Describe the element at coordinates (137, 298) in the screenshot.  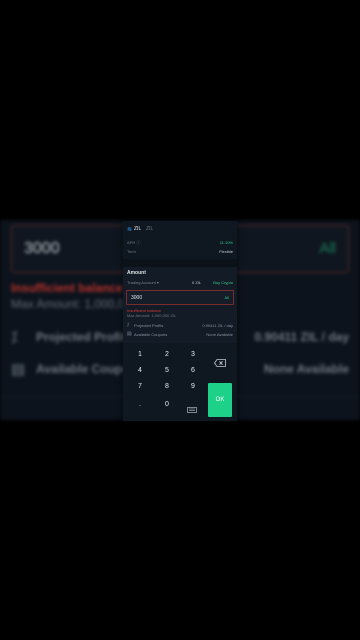
I see `amount-input-value: 3000` at that location.